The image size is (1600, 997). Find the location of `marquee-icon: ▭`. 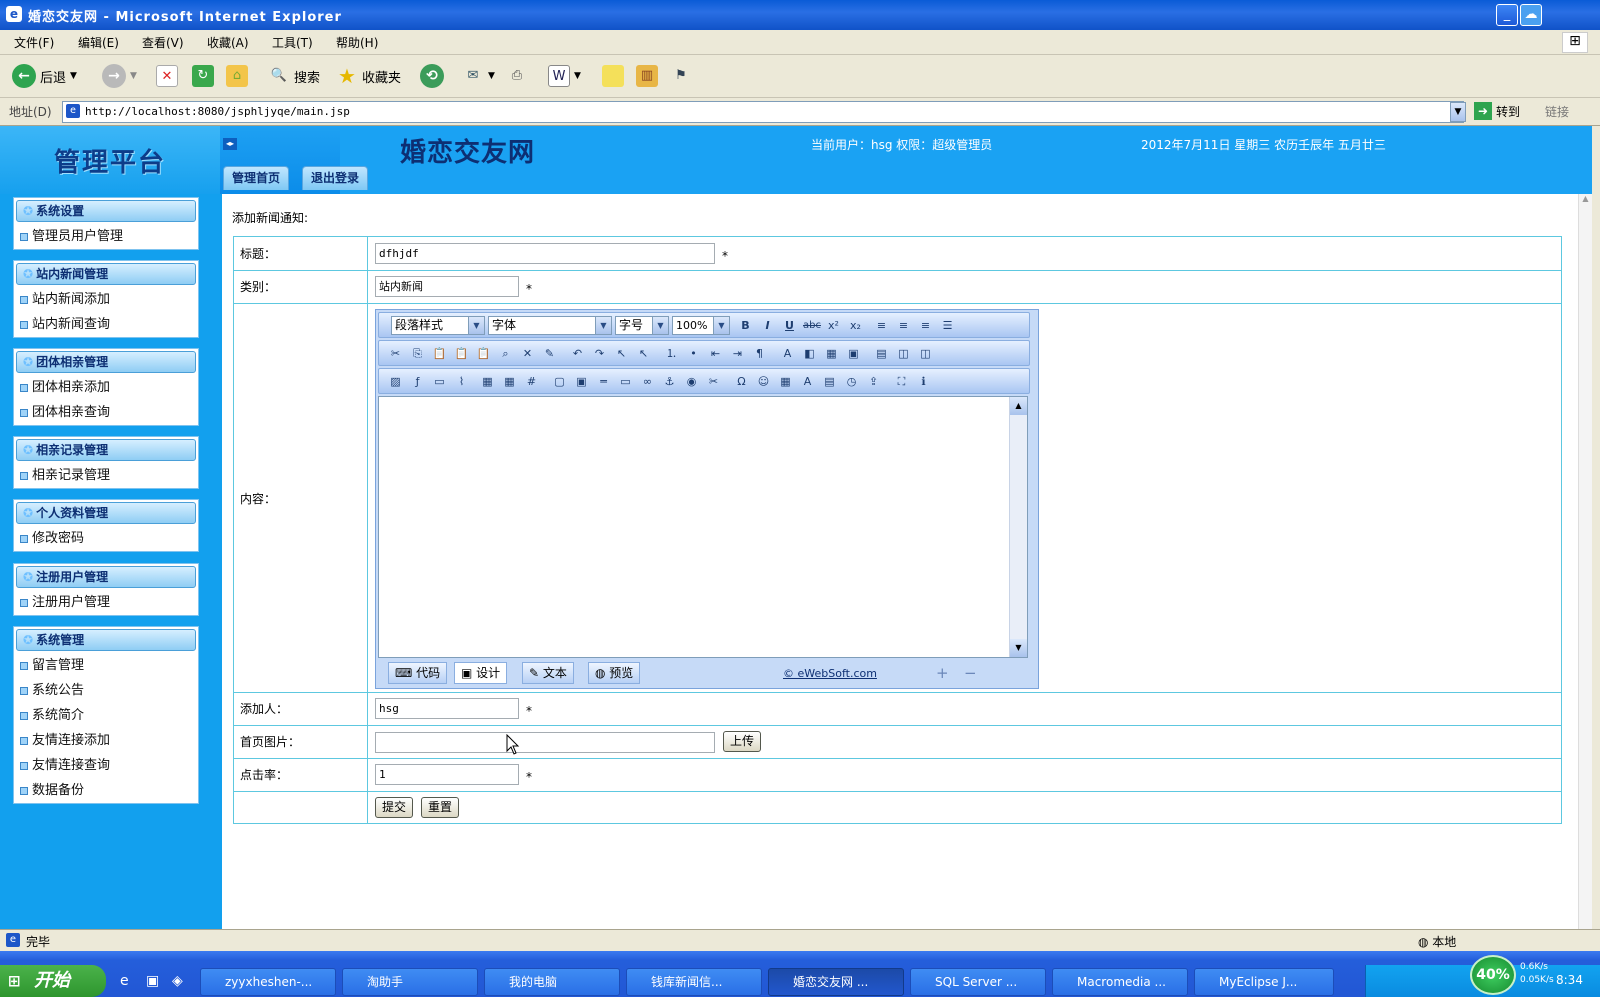

marquee-icon: ▭ is located at coordinates (625, 381).